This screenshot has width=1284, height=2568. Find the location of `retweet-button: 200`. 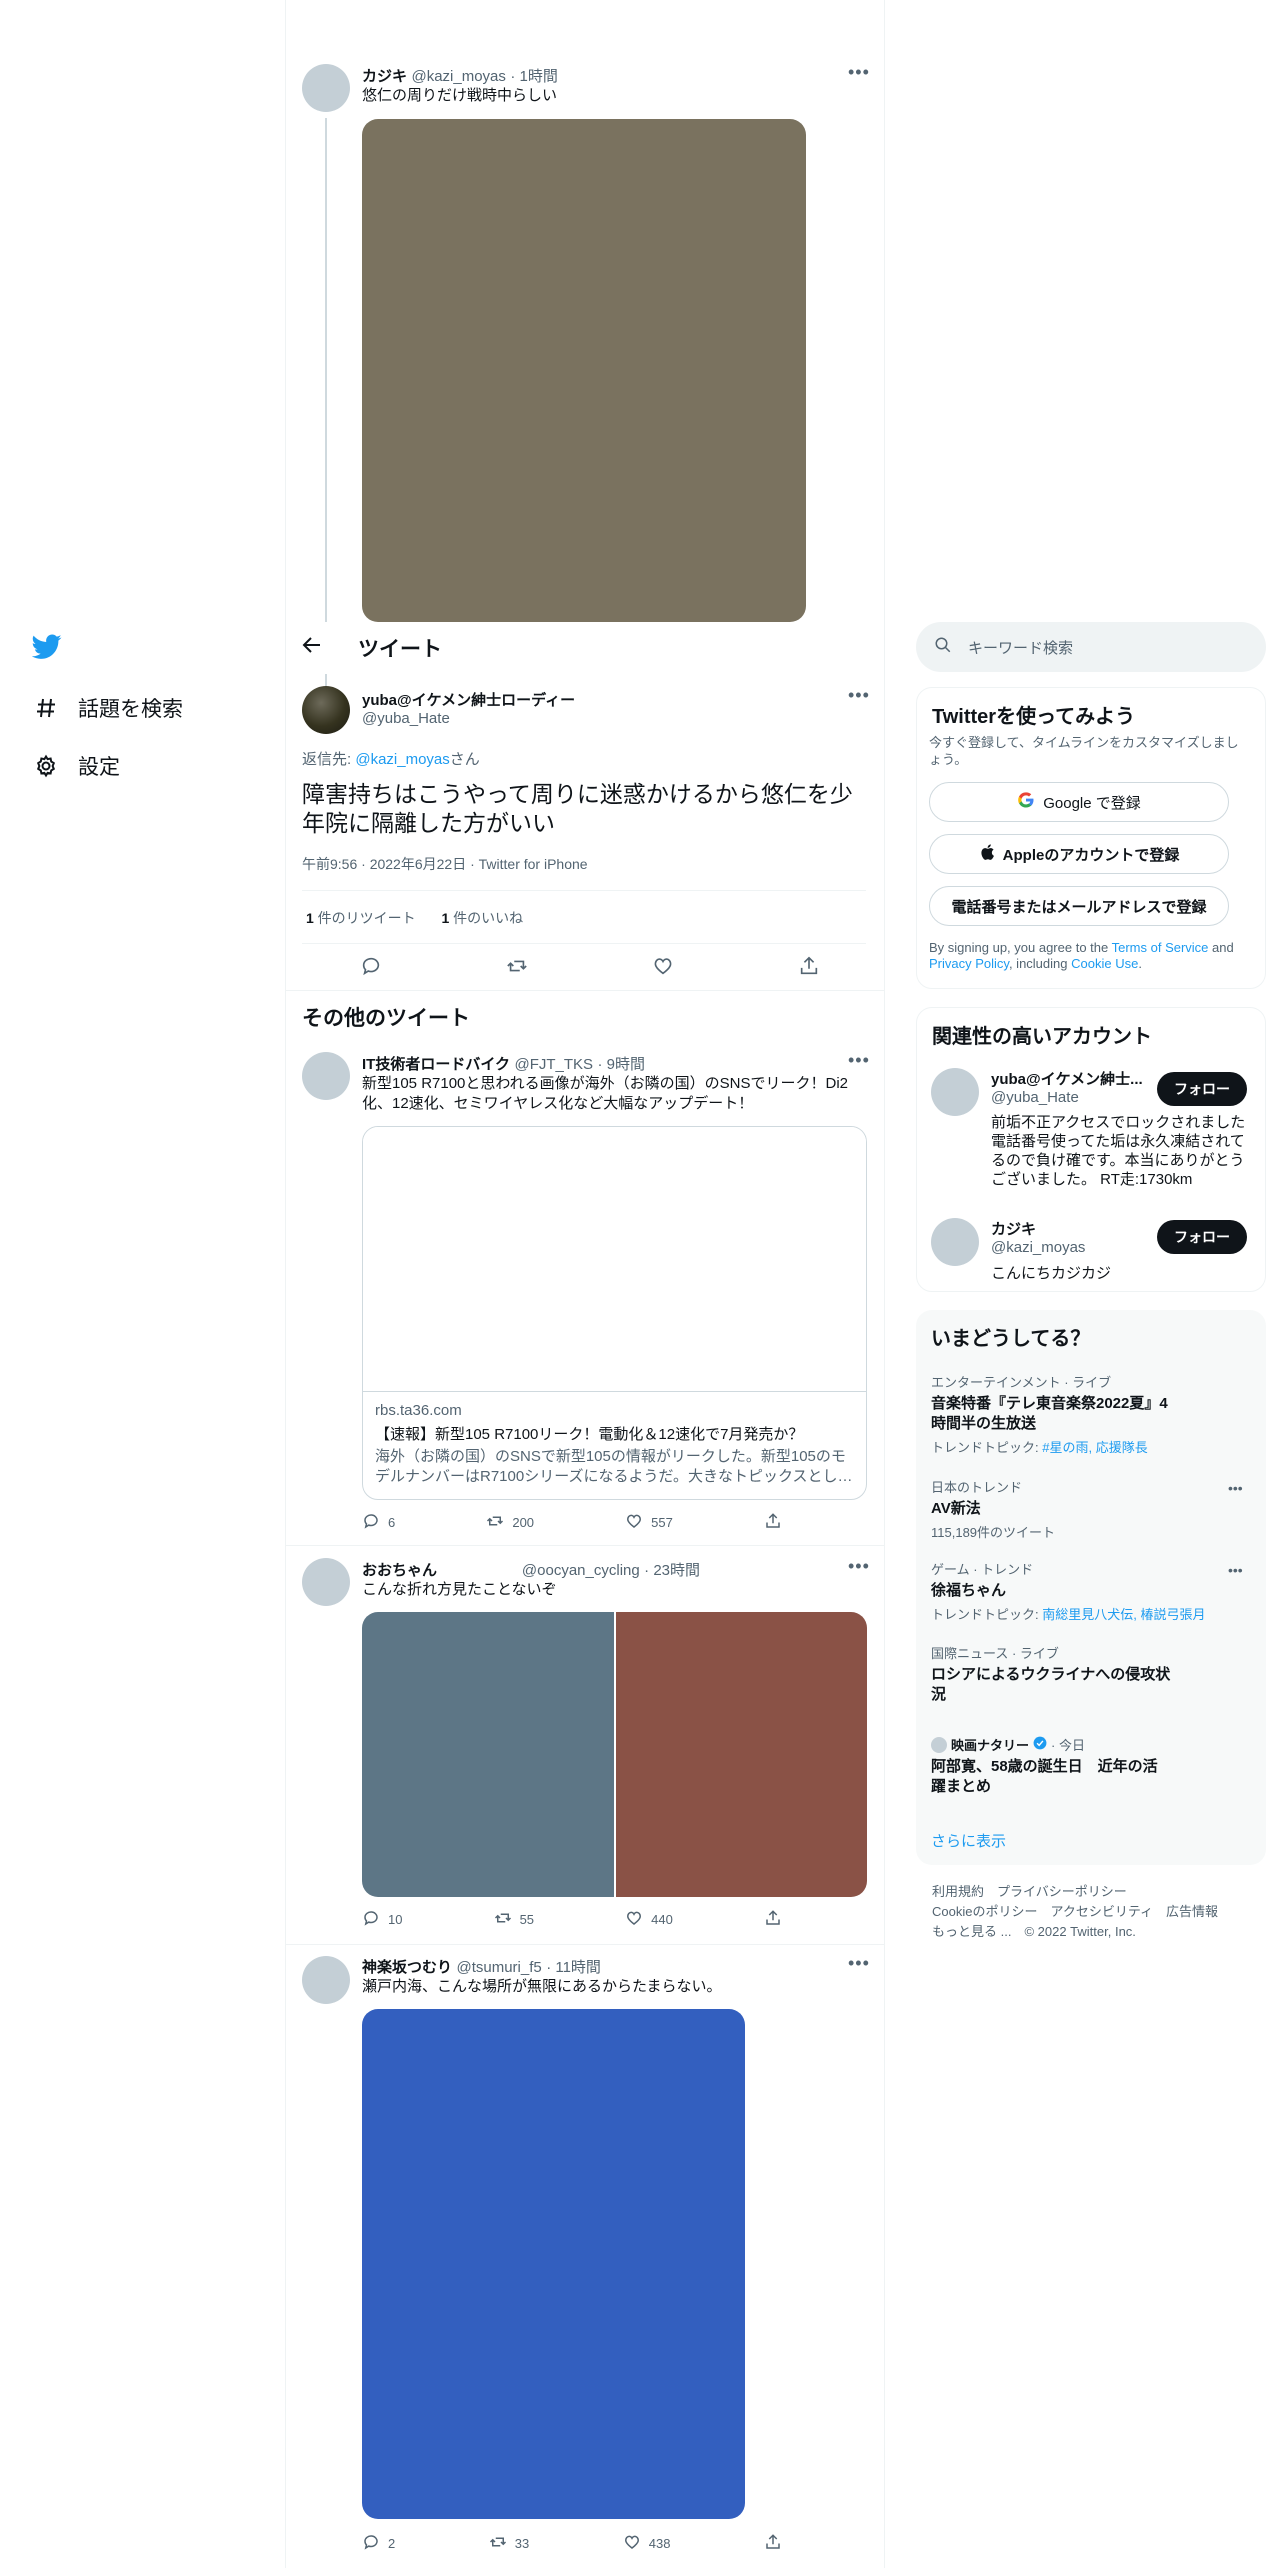

retweet-button: 200 is located at coordinates (510, 1522).